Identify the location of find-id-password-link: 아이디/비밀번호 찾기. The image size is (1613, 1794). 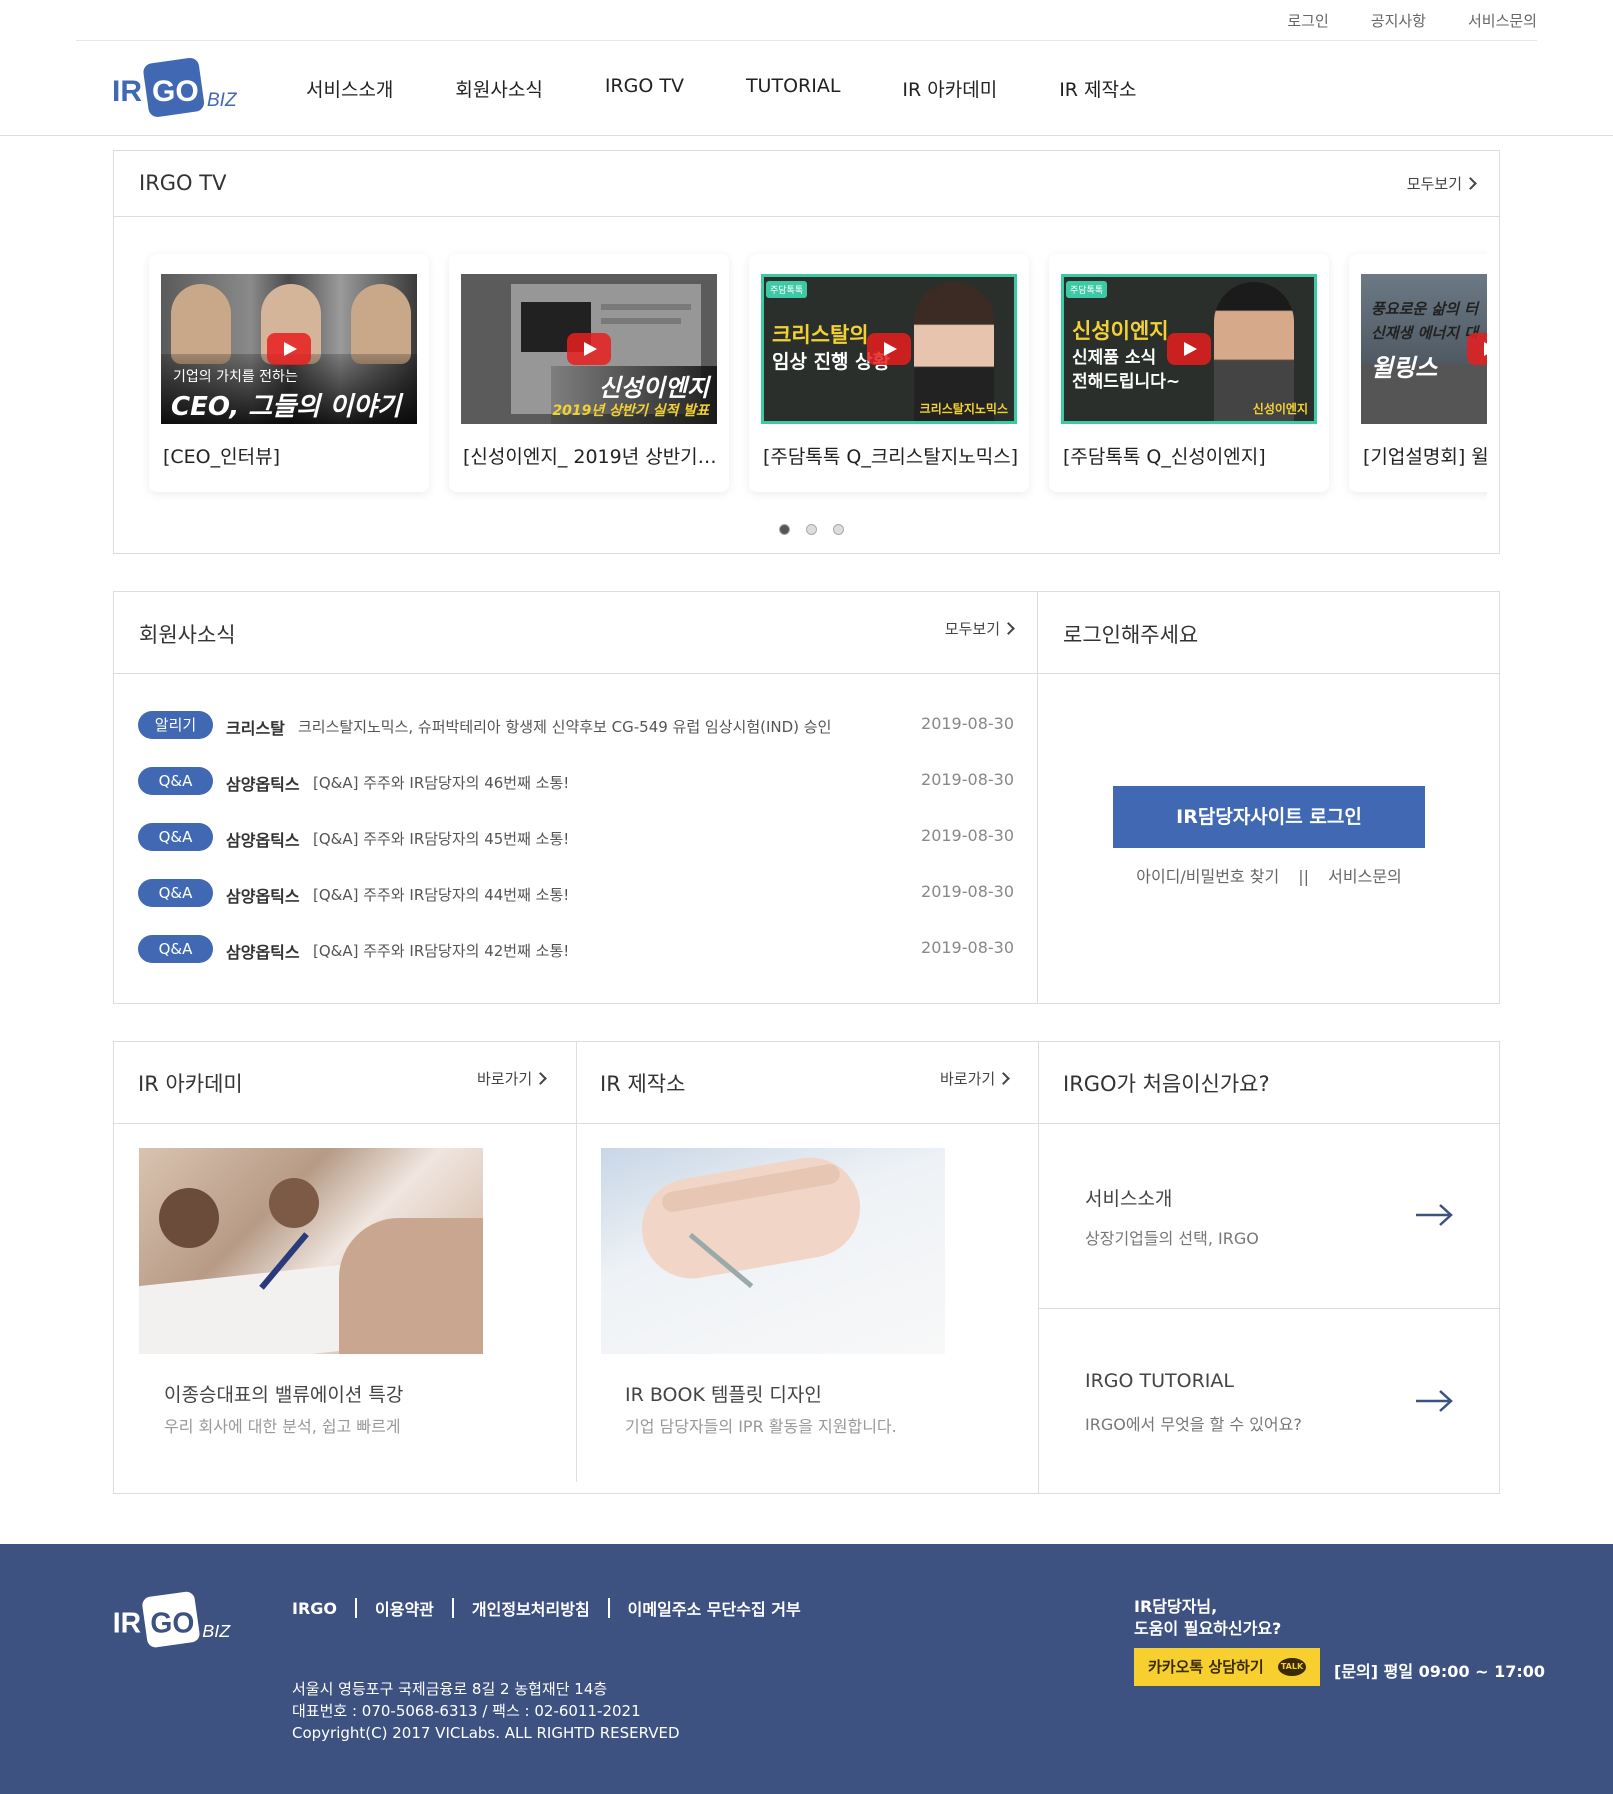
(1207, 876).